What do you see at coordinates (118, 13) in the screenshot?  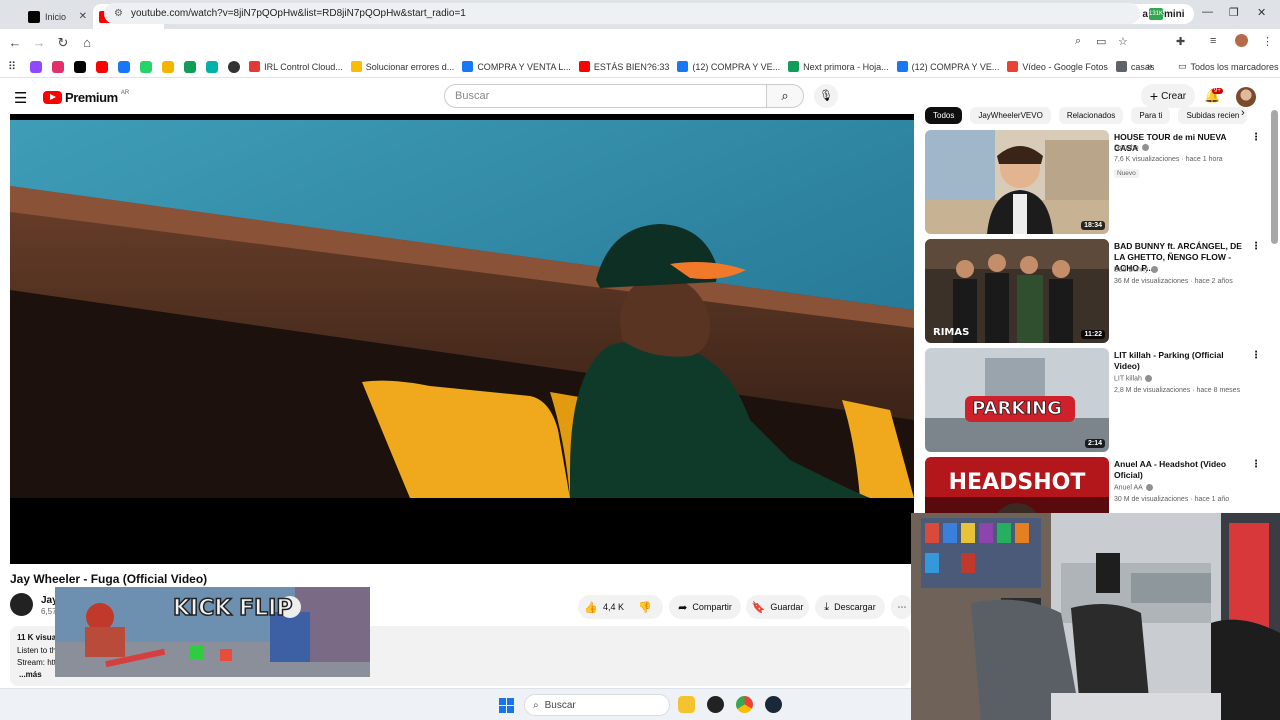 I see `site-info-icon: ⚙` at bounding box center [118, 13].